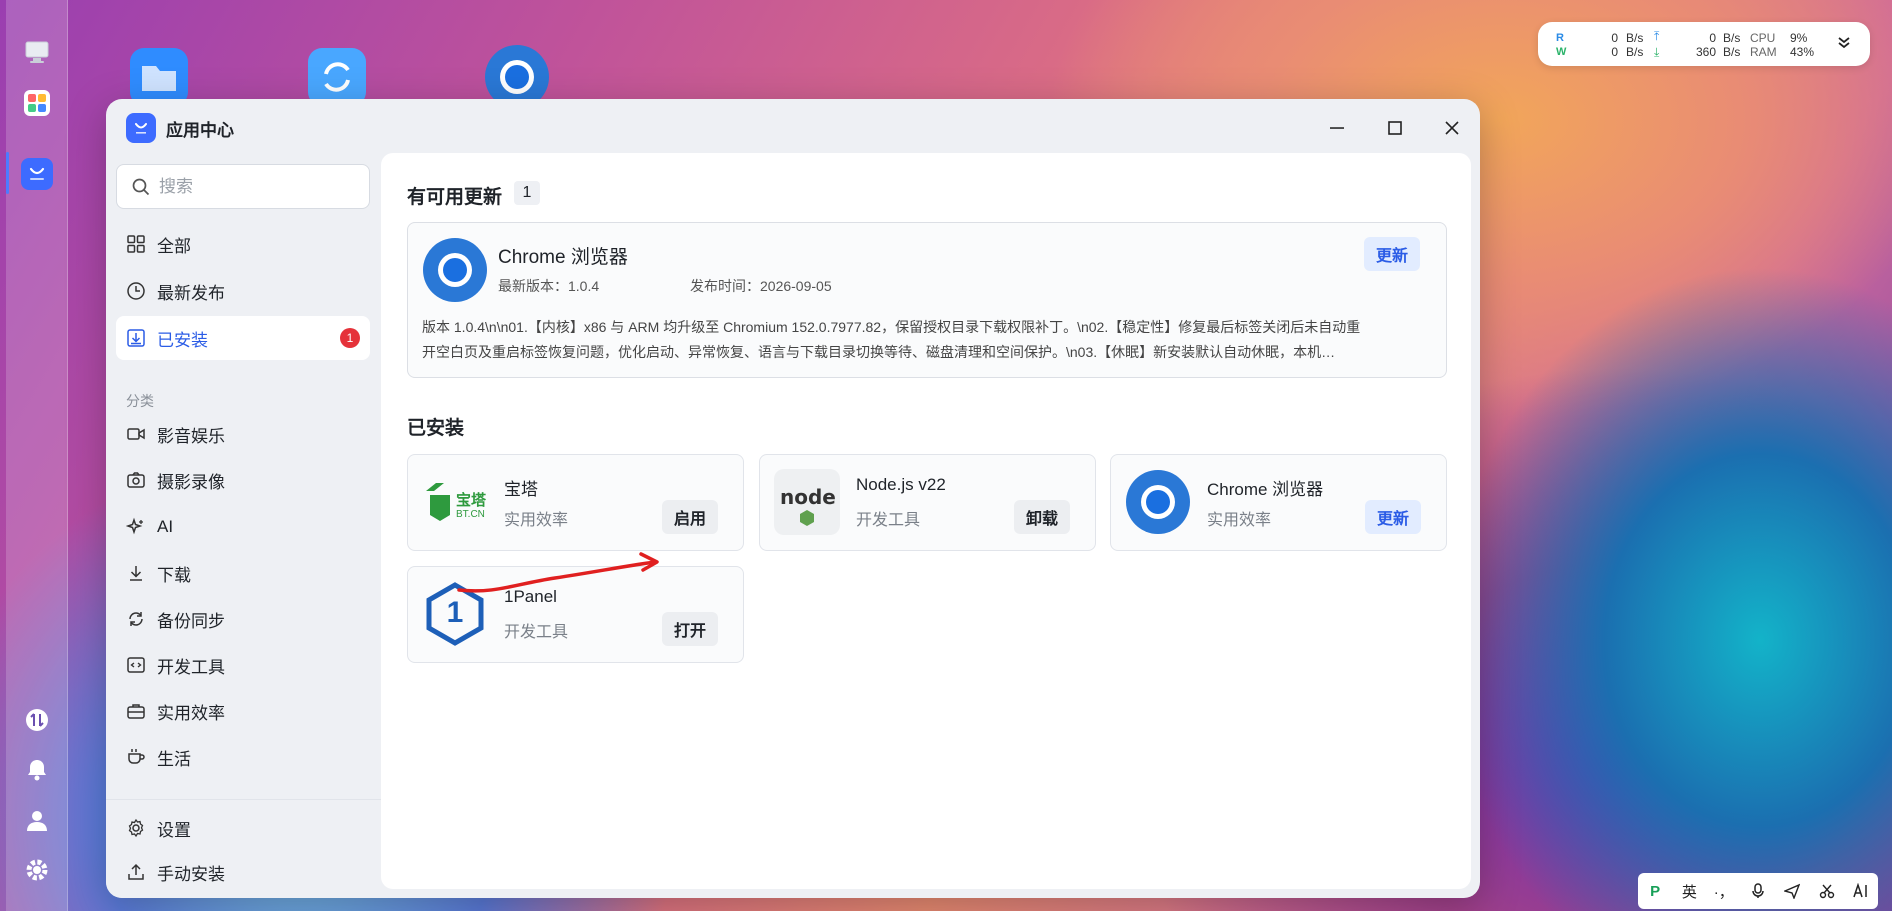  What do you see at coordinates (1635, 38) in the screenshot?
I see `read-unit: B/s` at bounding box center [1635, 38].